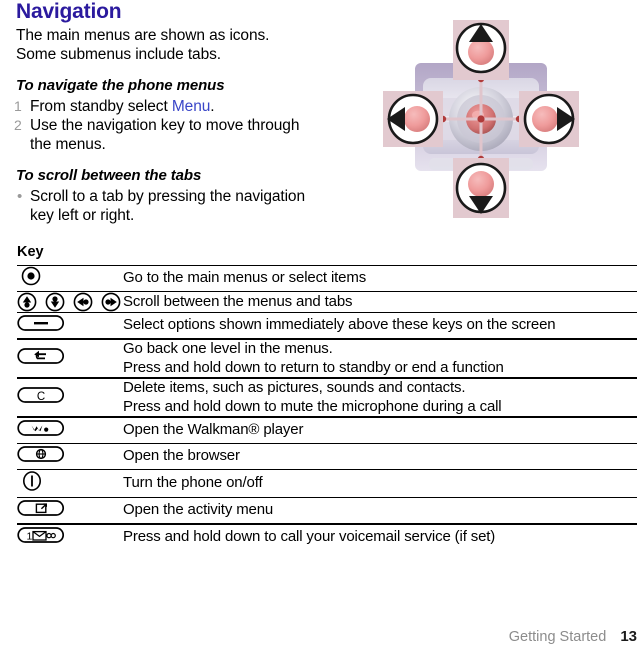  I want to click on key-nav-right-icon, so click(111, 302).